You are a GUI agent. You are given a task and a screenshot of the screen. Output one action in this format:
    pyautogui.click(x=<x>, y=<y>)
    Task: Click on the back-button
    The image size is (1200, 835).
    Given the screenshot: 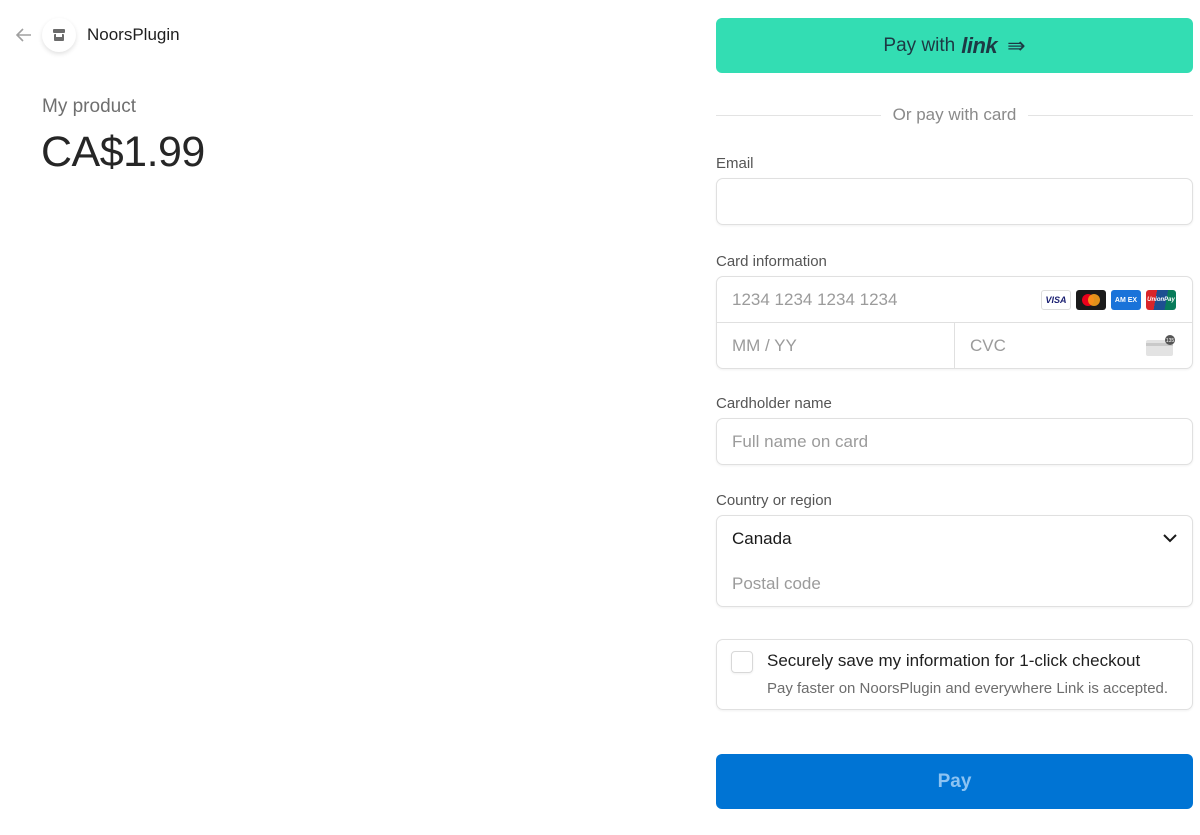 What is the action you would take?
    pyautogui.click(x=24, y=35)
    